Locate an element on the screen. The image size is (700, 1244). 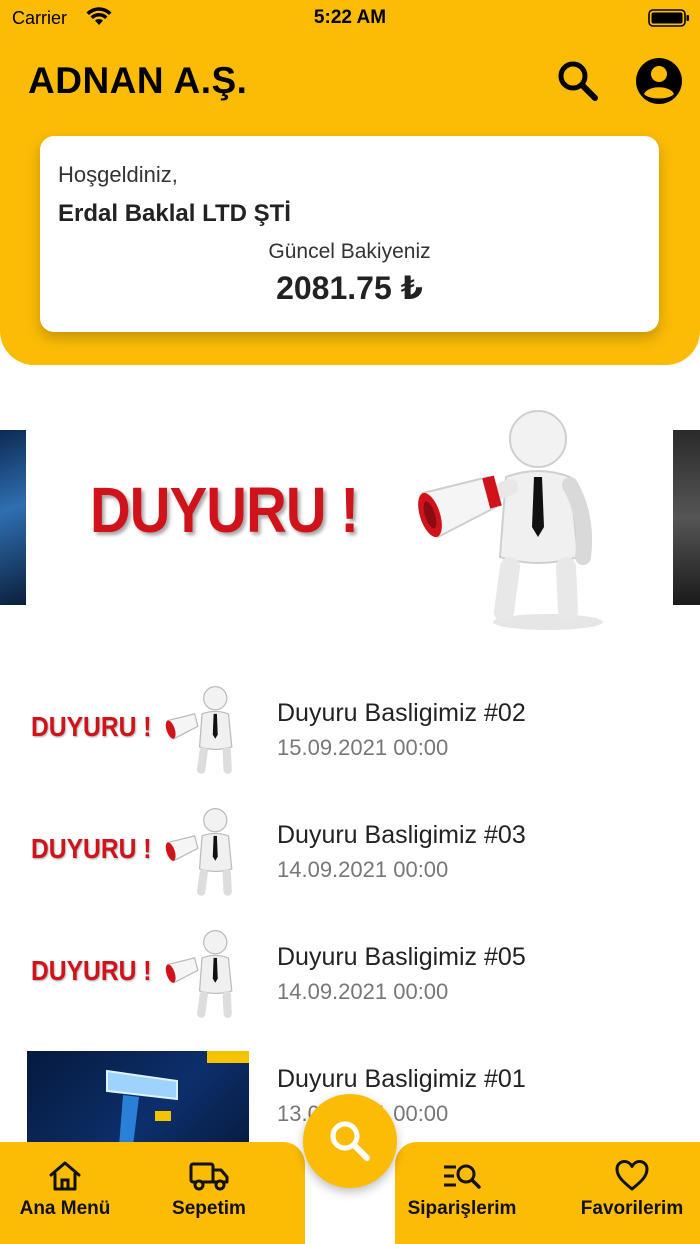
nav-label-home: Ana Menü is located at coordinates (65, 1208).